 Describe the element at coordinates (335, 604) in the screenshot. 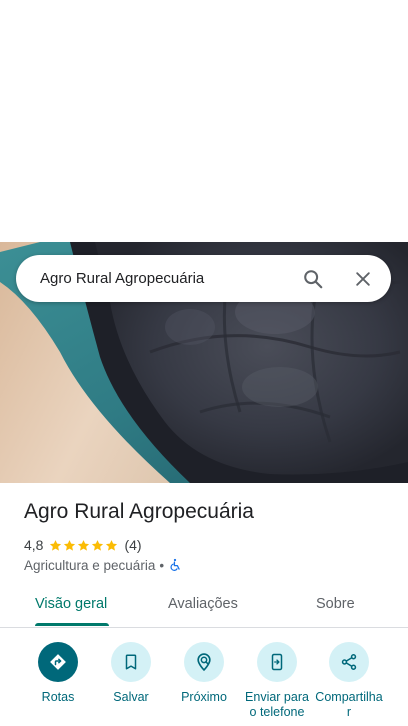

I see `tab-about: Sobre` at that location.